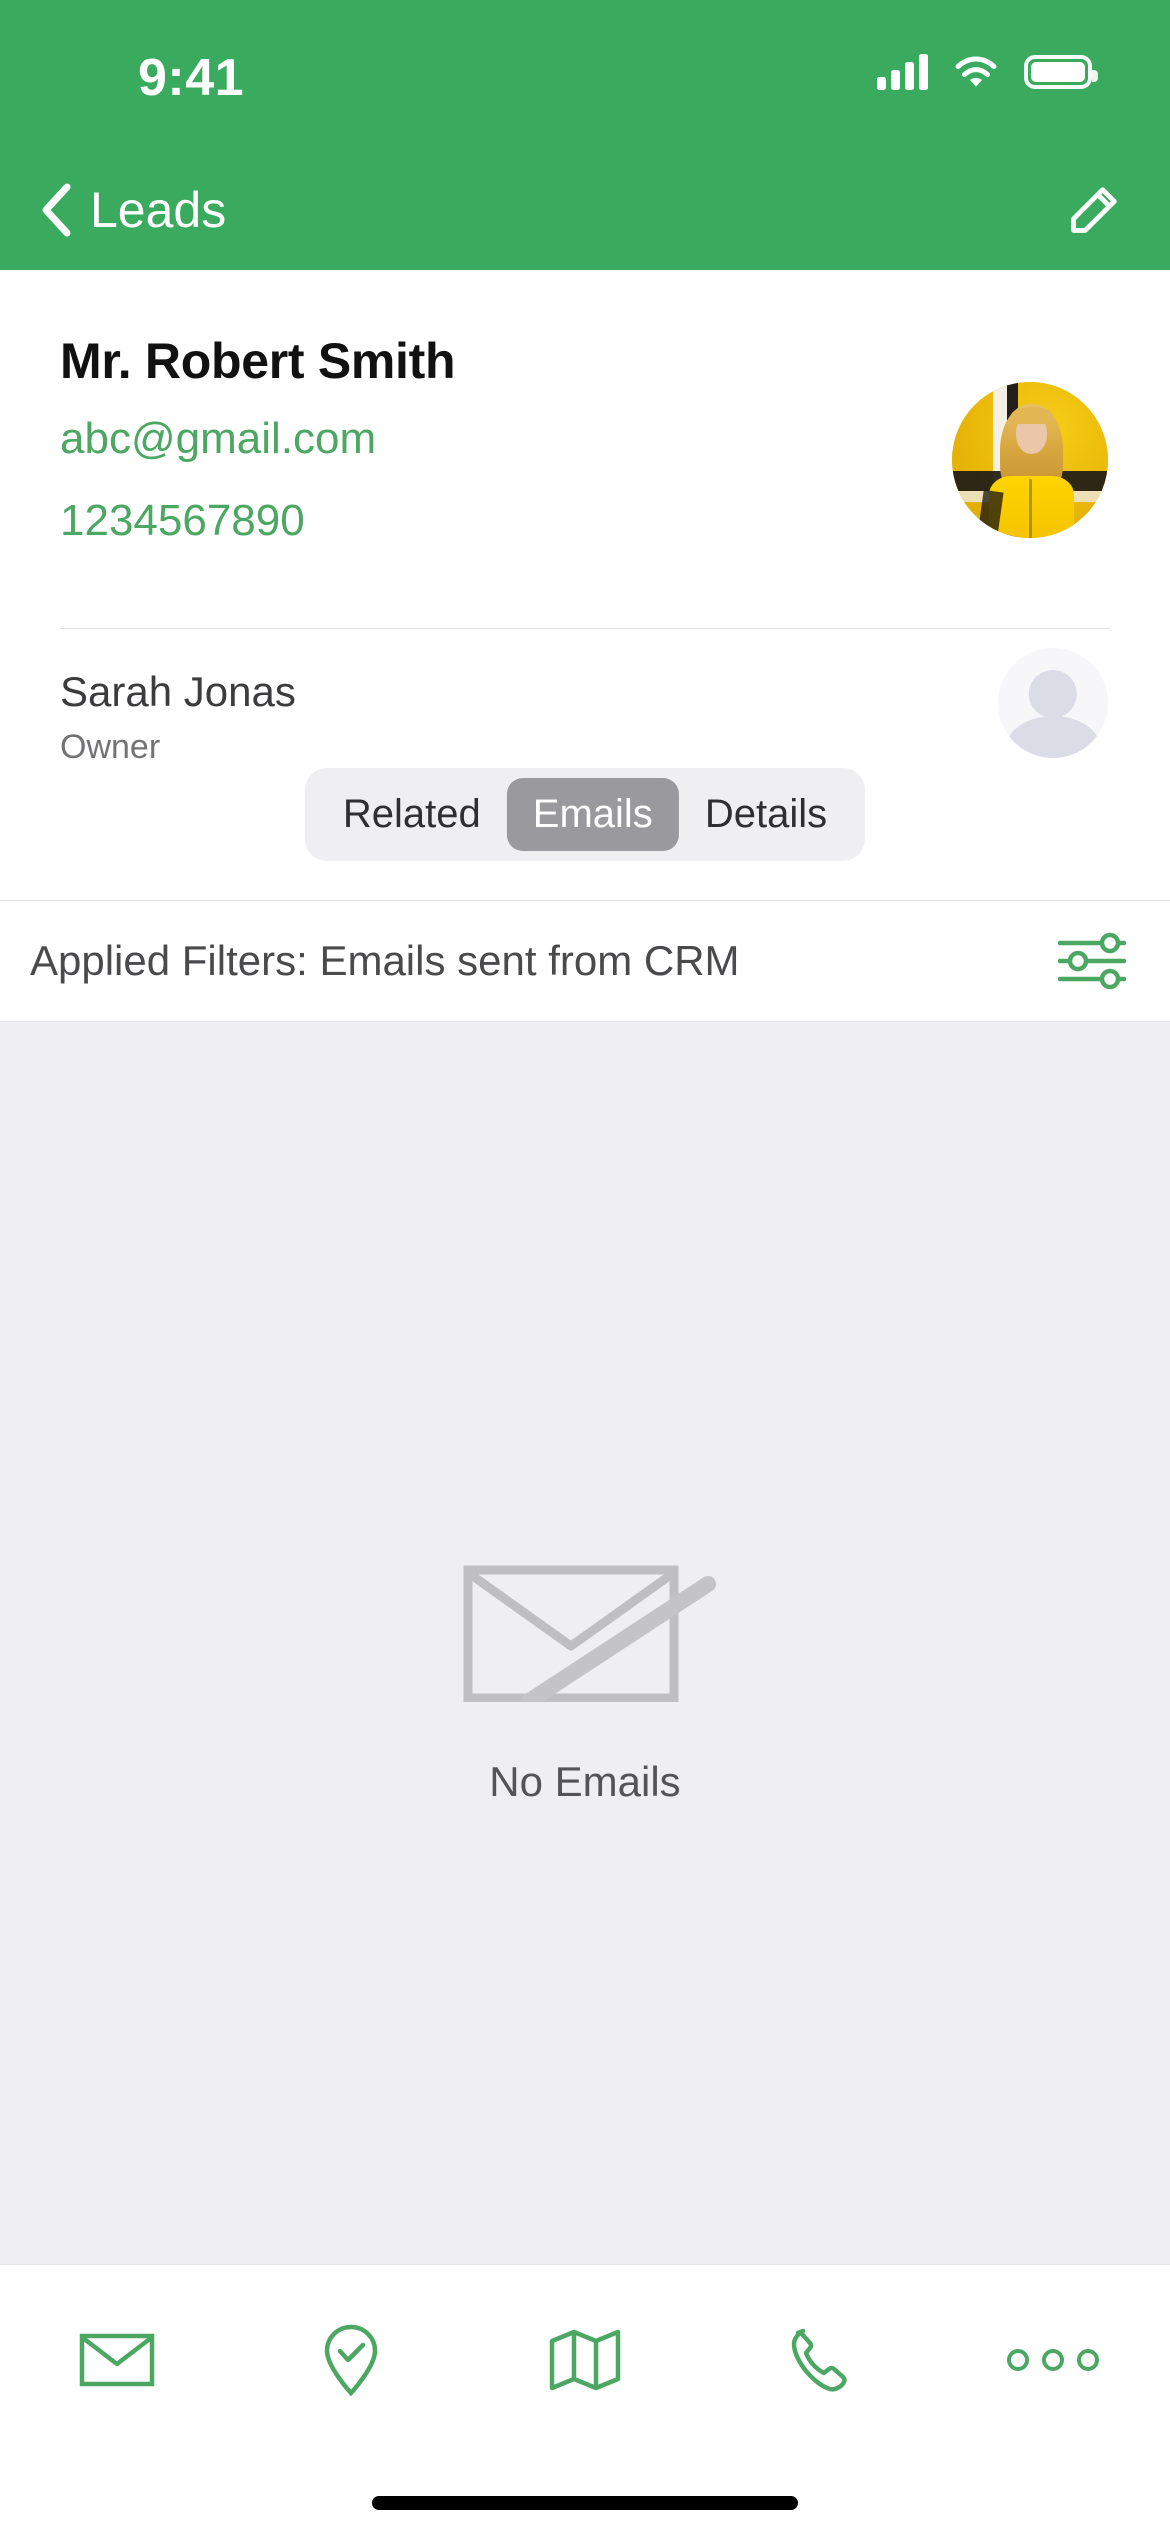 This screenshot has height=2532, width=1170. I want to click on applied-filters-text: Applied Filters: Emails sent from CRM, so click(385, 960).